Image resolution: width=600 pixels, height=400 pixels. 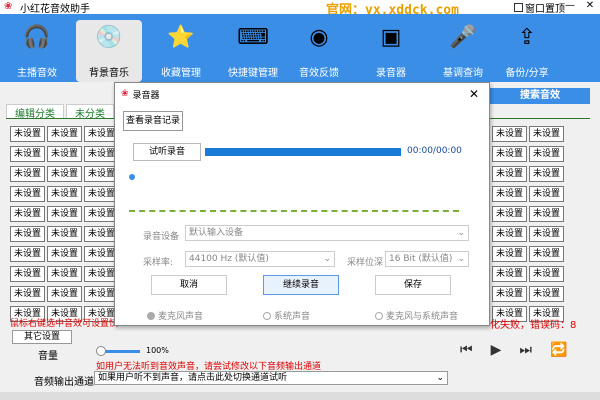 I want to click on waveform-marker, so click(x=132, y=177).